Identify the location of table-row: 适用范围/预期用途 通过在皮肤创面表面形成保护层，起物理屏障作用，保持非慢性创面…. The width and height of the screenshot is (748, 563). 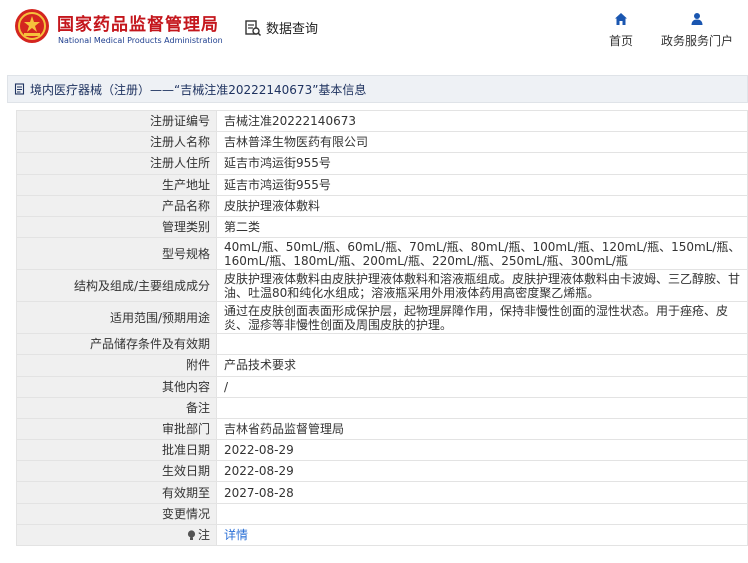
(382, 318).